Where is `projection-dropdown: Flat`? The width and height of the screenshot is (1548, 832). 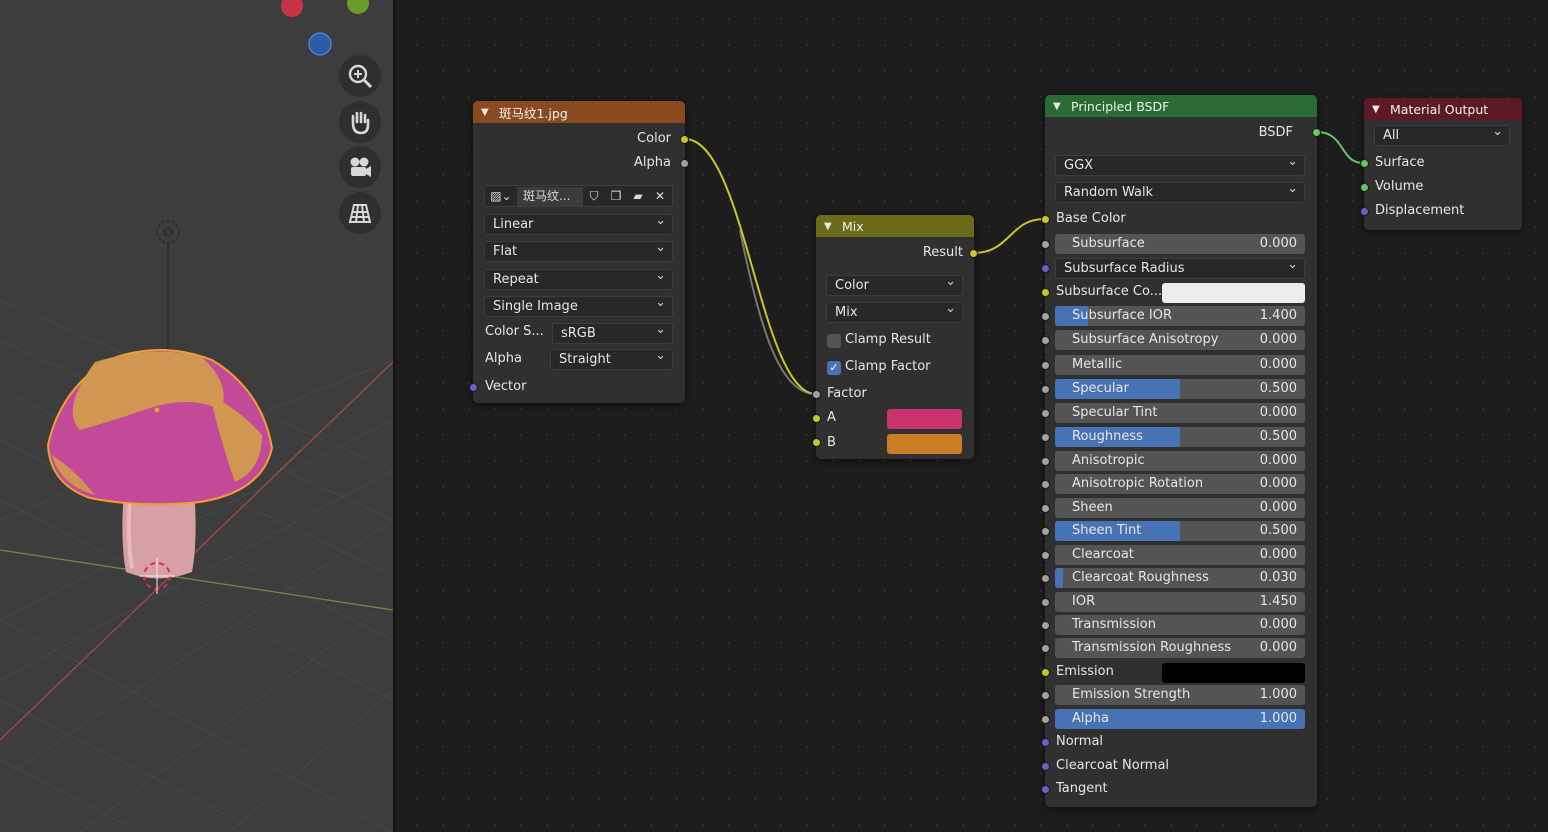 projection-dropdown: Flat is located at coordinates (578, 251).